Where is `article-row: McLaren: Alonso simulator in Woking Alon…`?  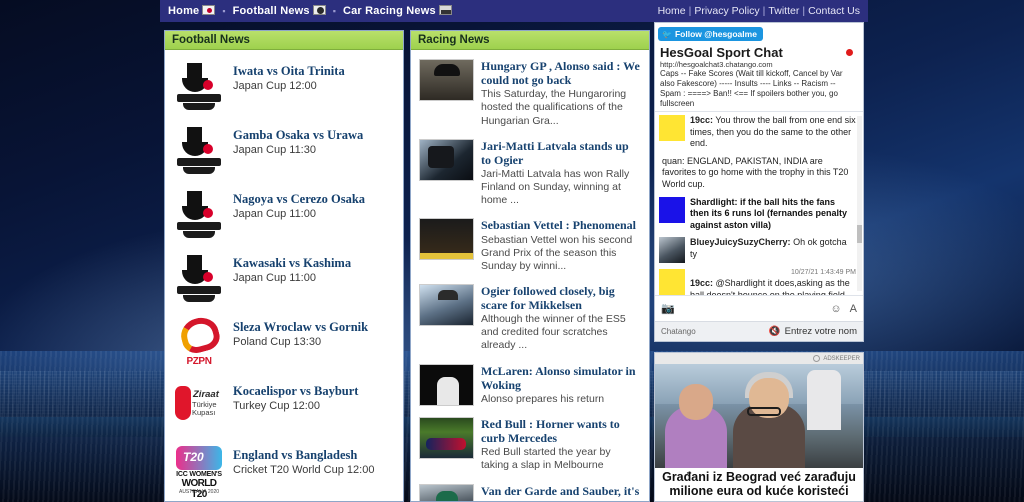 article-row: McLaren: Alonso simulator in Woking Alon… is located at coordinates (530, 385).